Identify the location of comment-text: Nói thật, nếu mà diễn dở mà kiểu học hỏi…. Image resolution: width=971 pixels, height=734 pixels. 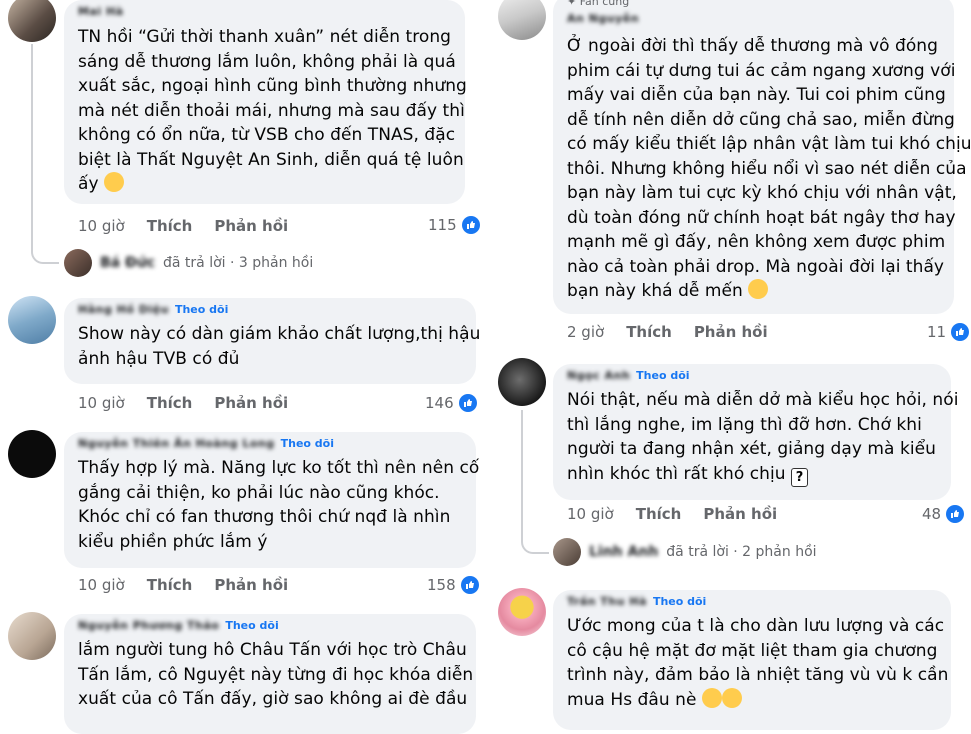
(763, 438).